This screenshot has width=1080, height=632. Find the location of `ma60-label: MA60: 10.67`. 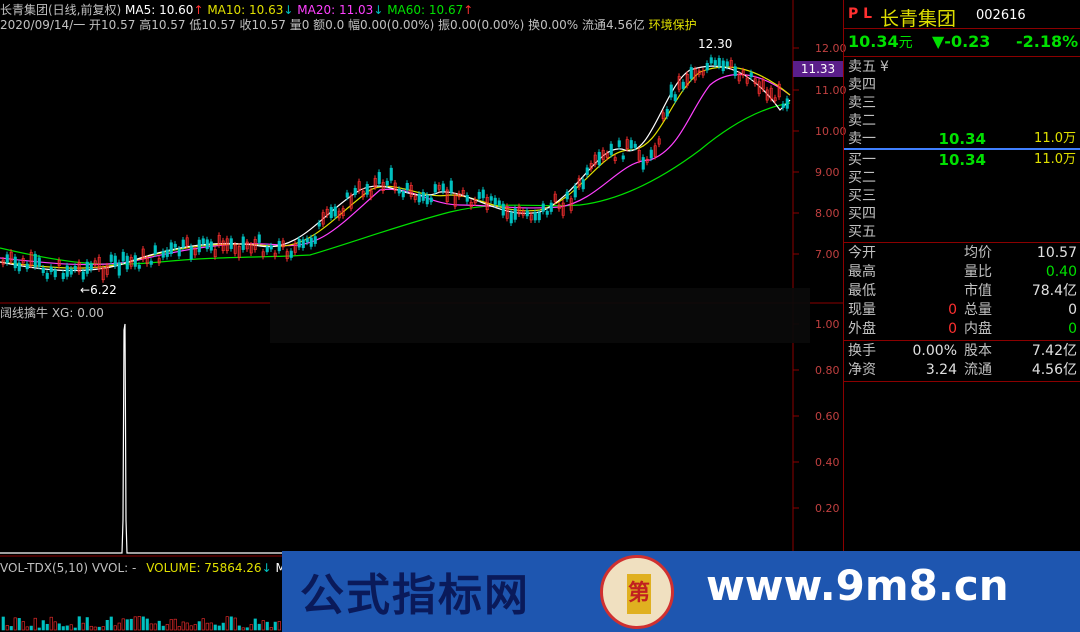

ma60-label: MA60: 10.67 is located at coordinates (425, 10).